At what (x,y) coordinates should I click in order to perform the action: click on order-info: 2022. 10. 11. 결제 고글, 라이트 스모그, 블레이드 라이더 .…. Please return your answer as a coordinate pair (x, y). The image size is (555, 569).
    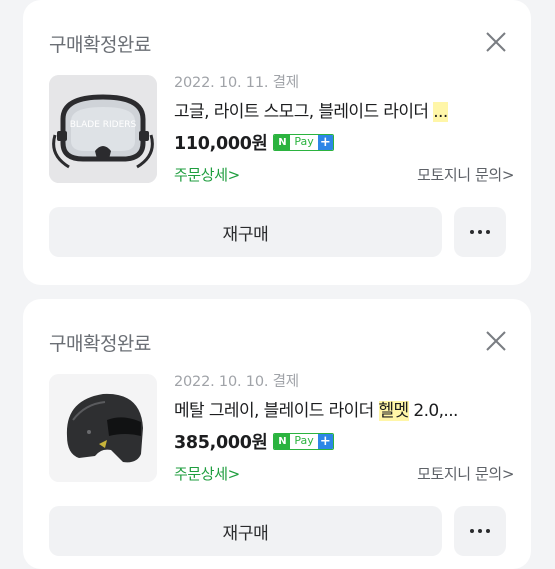
    Looking at the image, I should click on (344, 129).